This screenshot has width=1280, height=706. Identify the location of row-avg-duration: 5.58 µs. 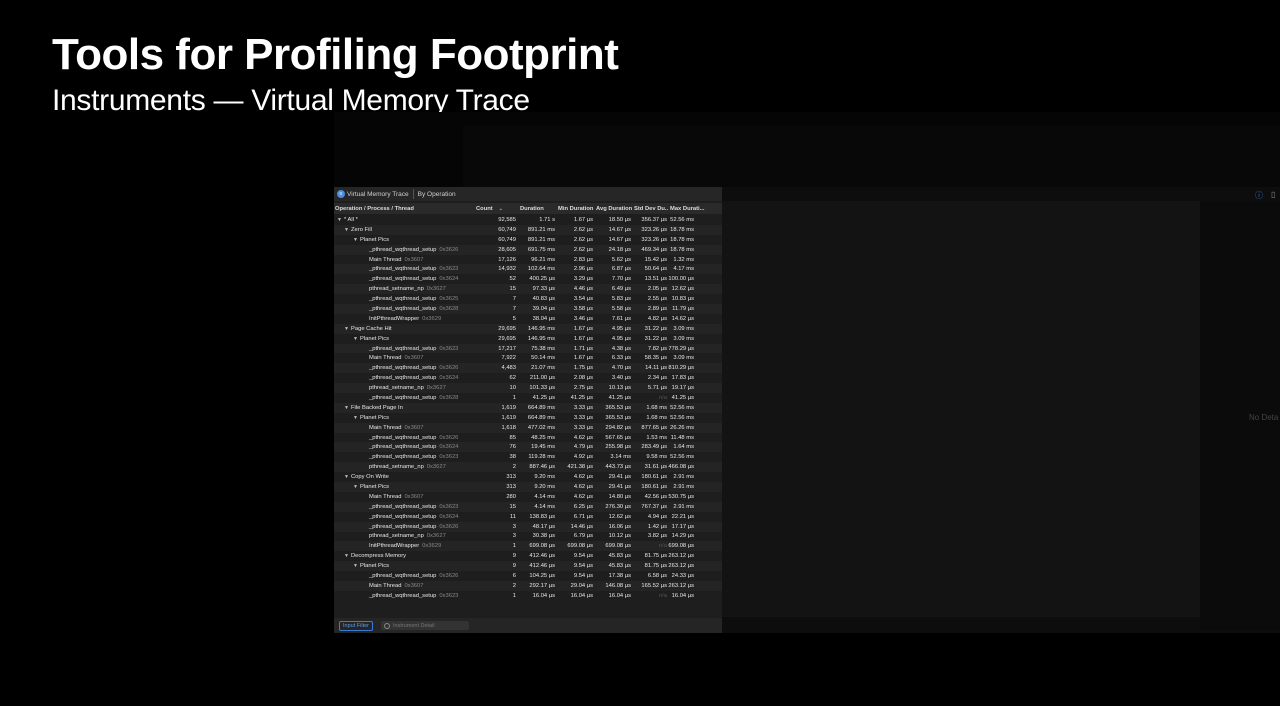
(621, 308).